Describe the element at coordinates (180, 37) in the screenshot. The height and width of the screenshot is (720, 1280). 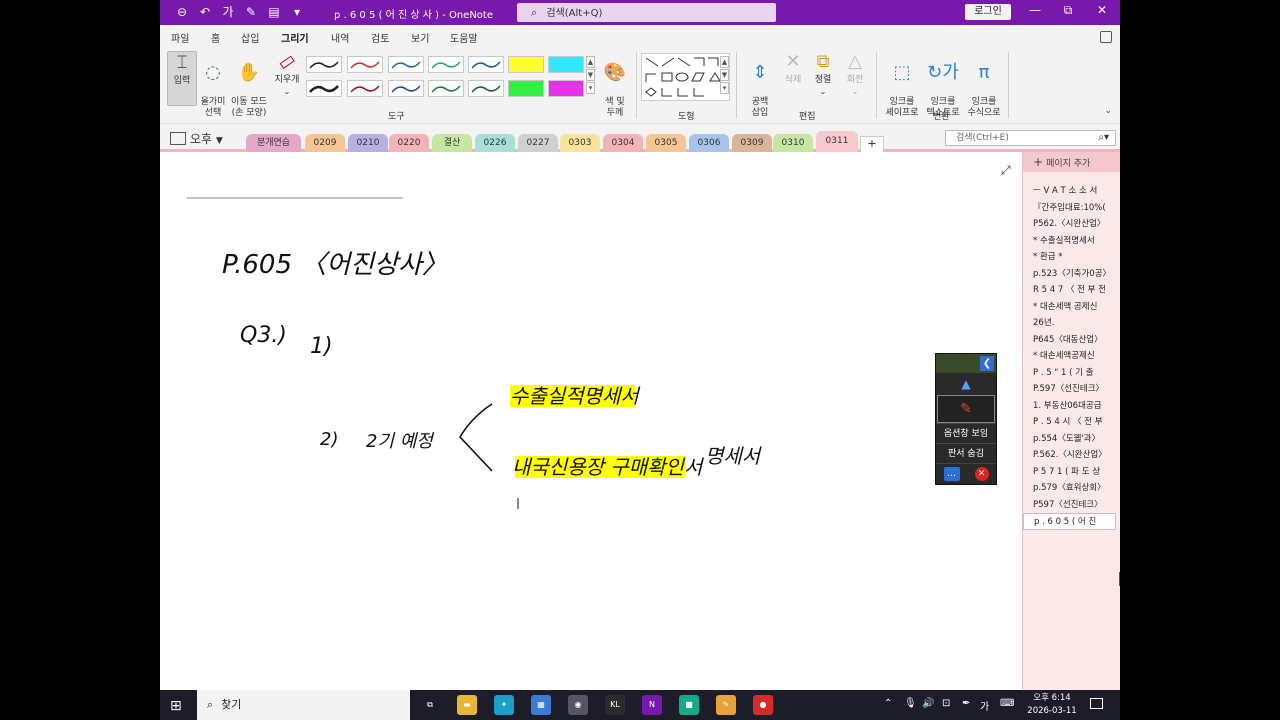
I see `menu-file: 파일` at that location.